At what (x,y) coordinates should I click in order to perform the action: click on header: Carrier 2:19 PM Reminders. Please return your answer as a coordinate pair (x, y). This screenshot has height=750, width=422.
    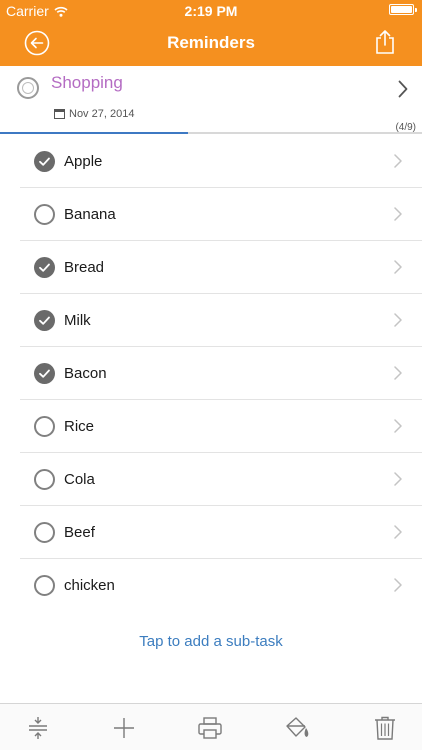
    Looking at the image, I should click on (211, 33).